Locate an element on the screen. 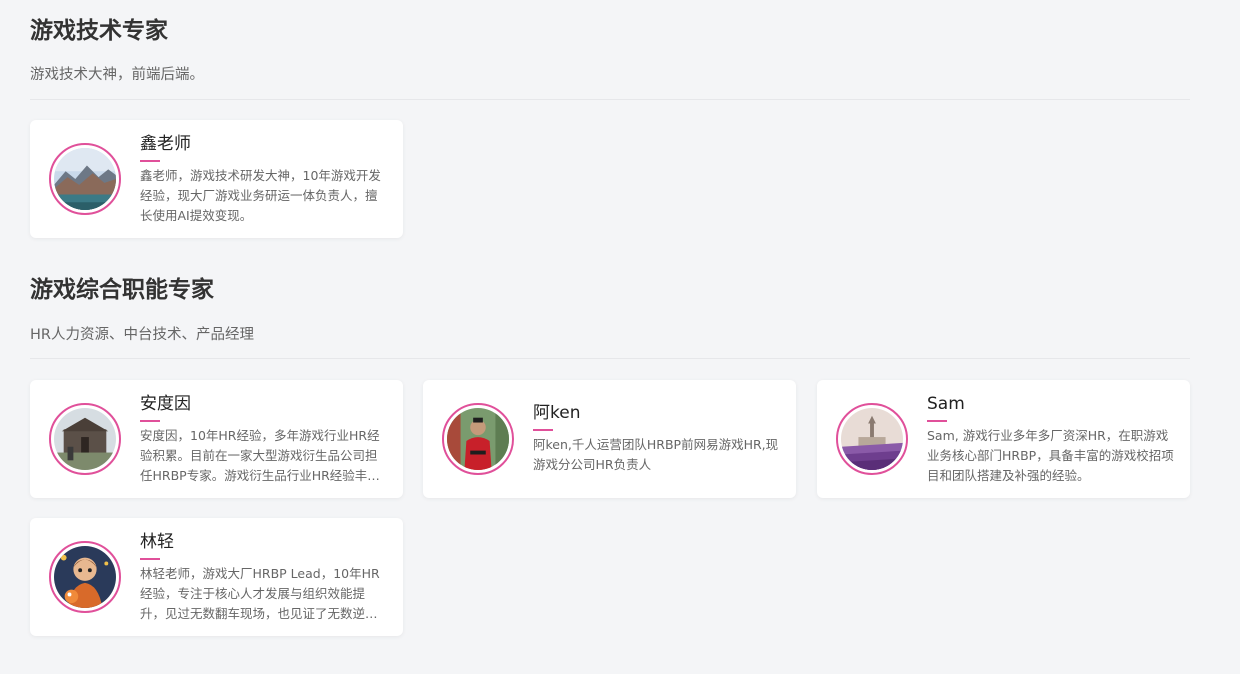  expert-name: 阿ken is located at coordinates (557, 413).